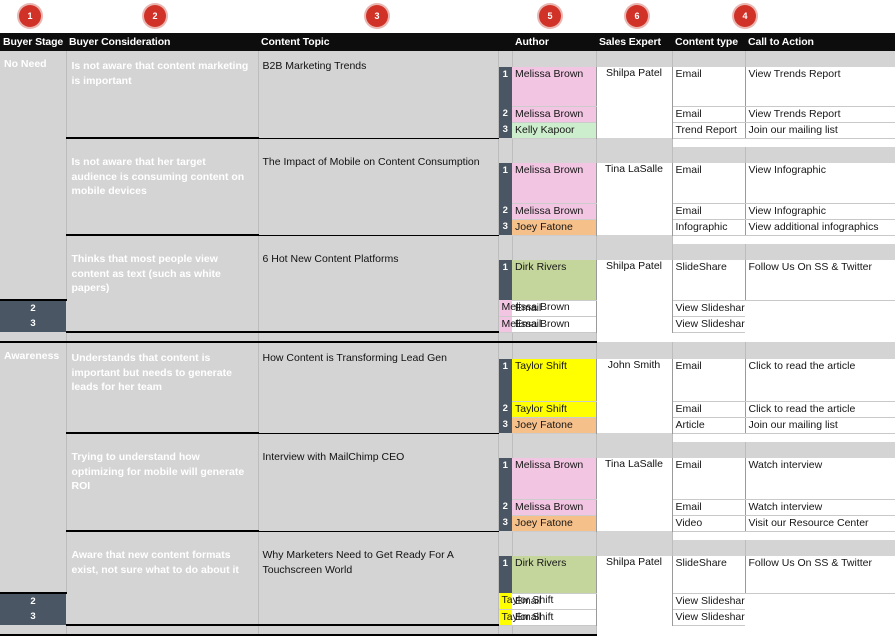  I want to click on author-cell: Kelly Kapoor, so click(554, 130).